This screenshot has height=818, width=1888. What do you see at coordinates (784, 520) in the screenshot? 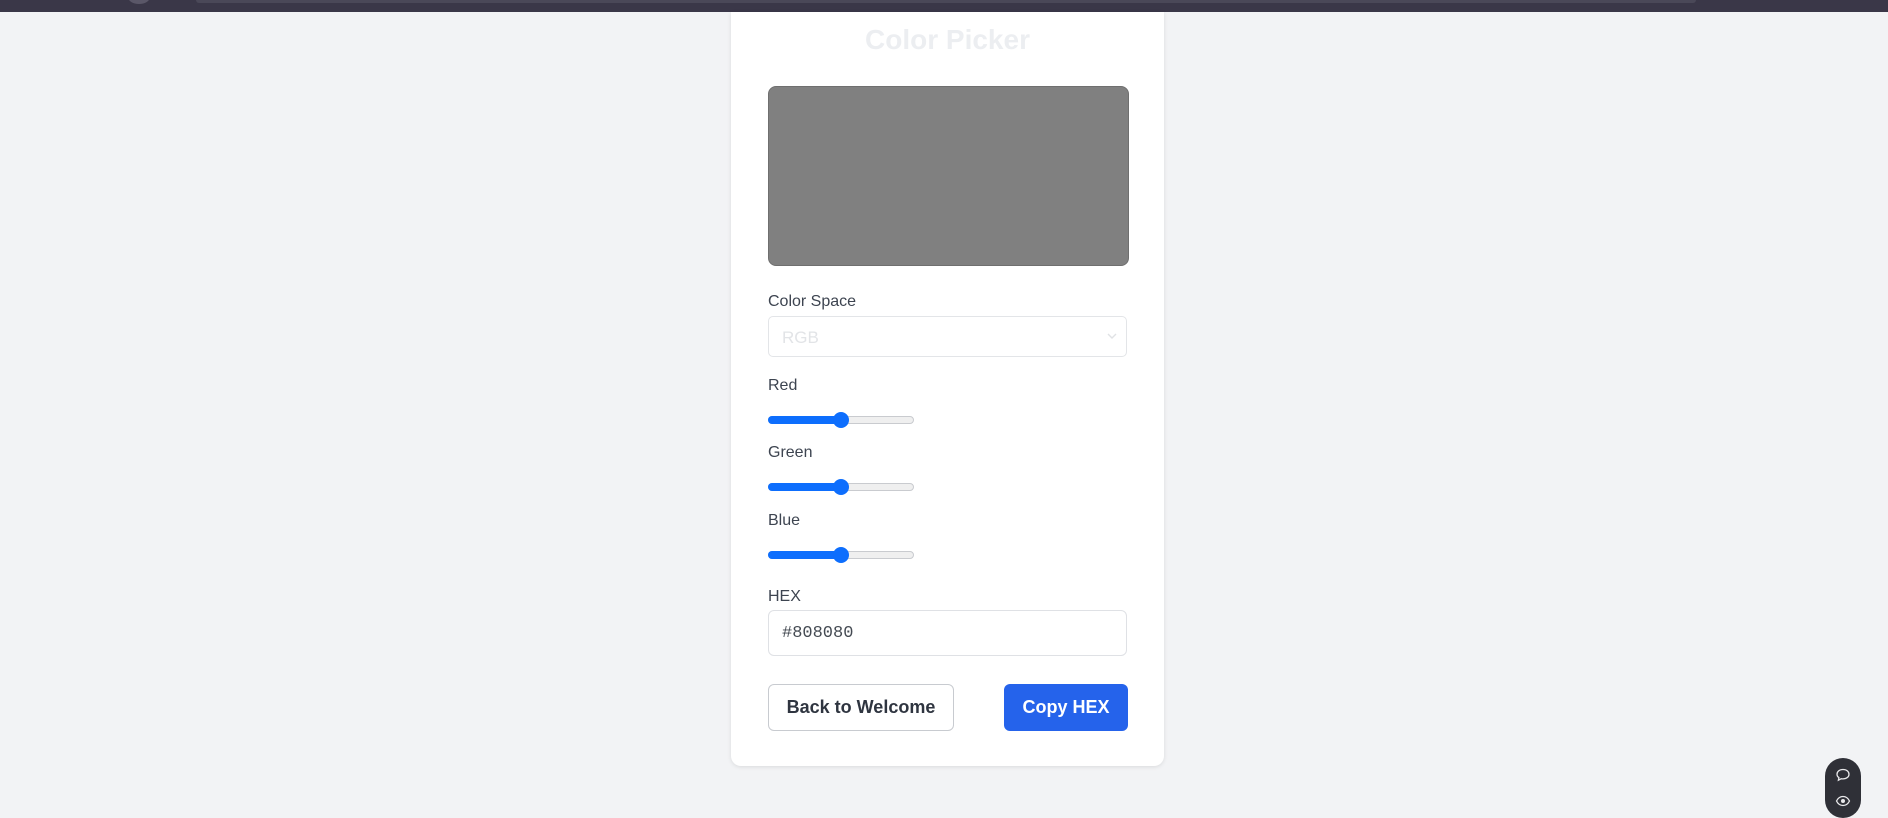
I see `blue-label: Blue` at bounding box center [784, 520].